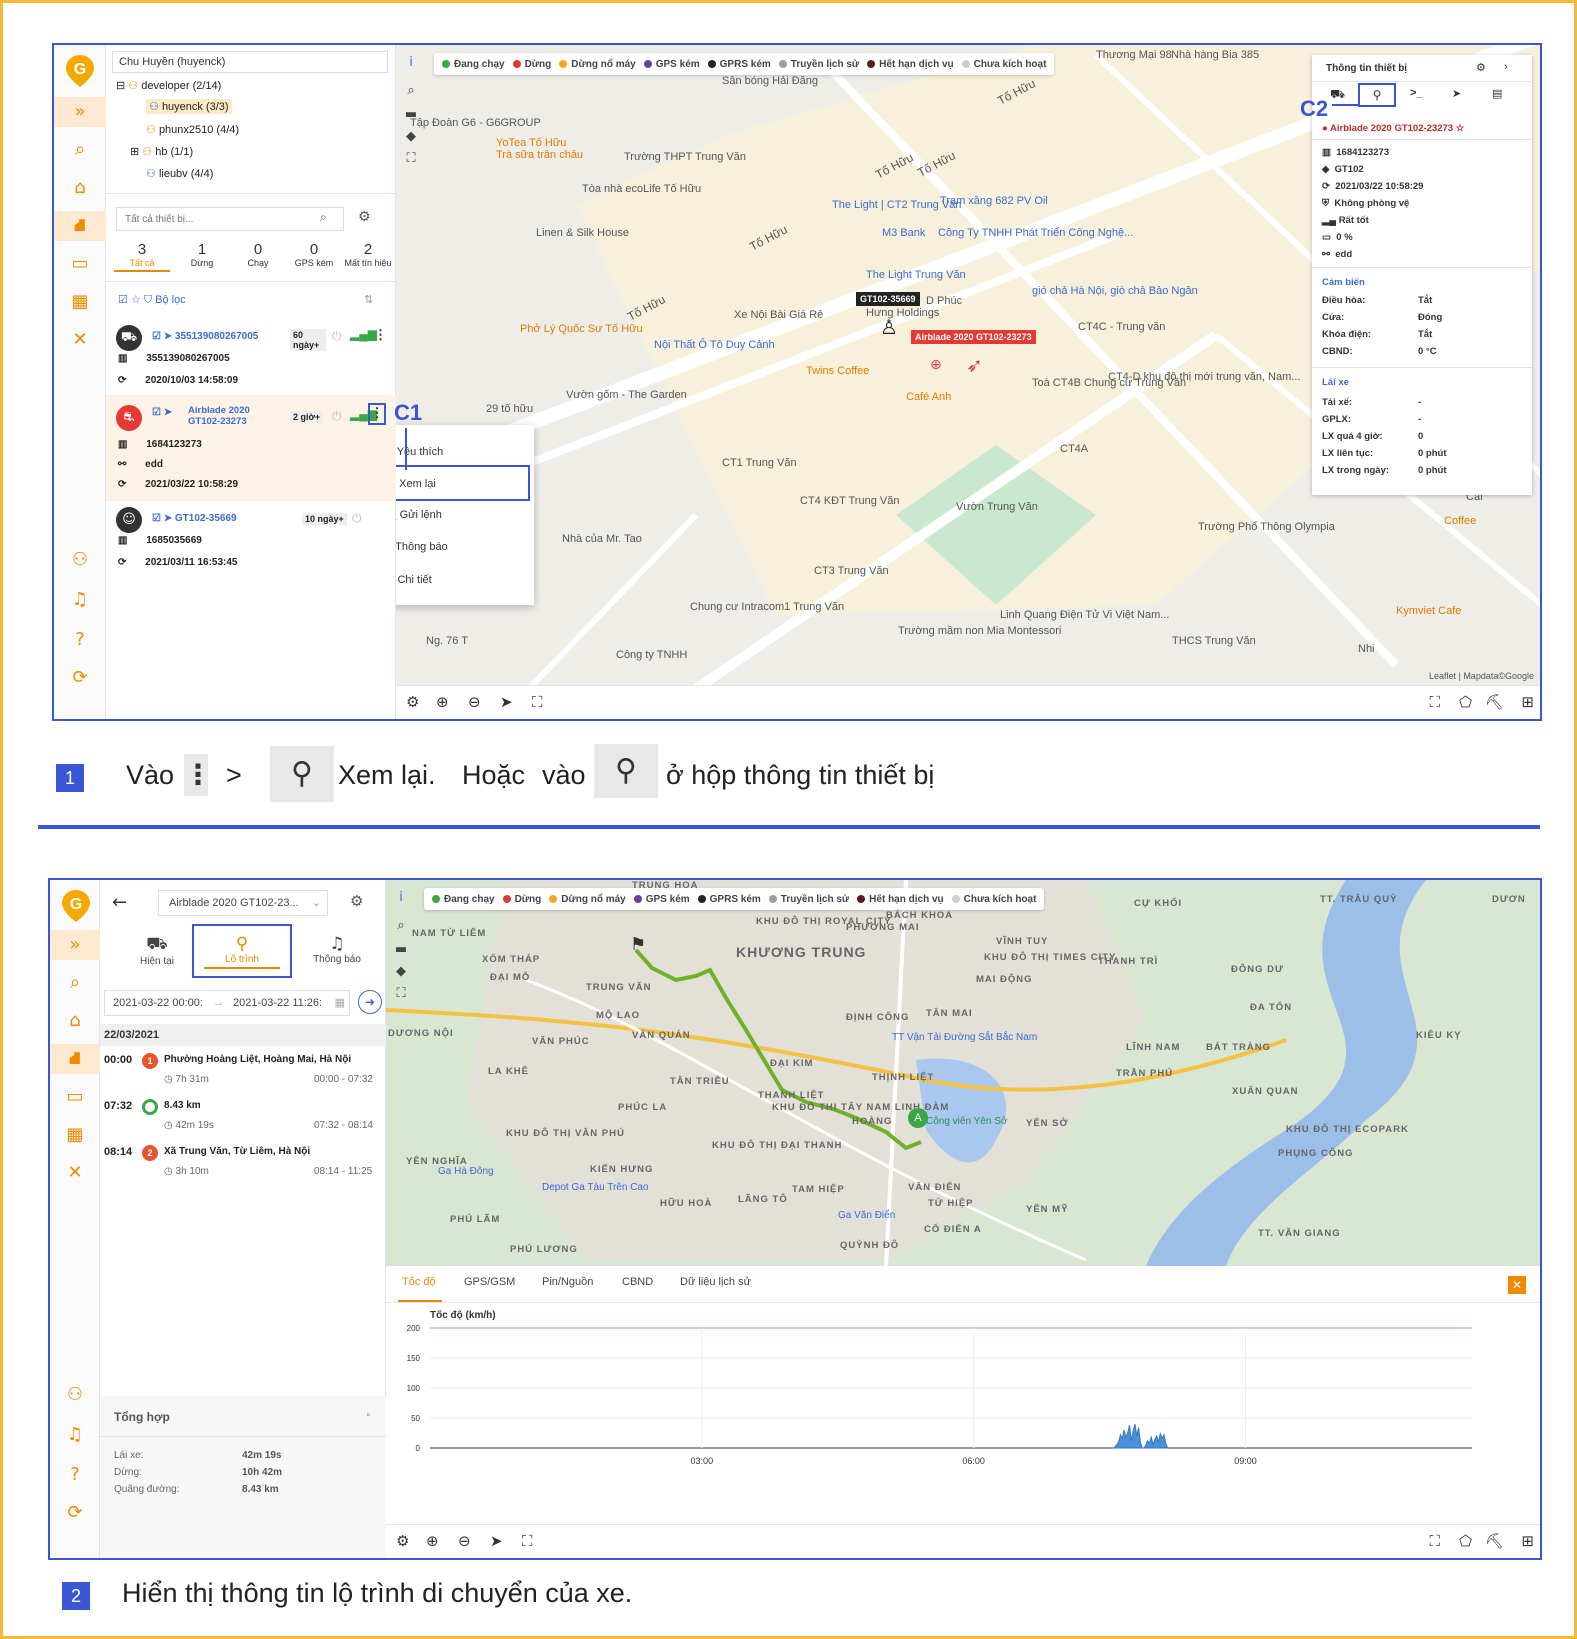 This screenshot has height=1639, width=1577. I want to click on collapse-icon: ▫, so click(368, 1415).